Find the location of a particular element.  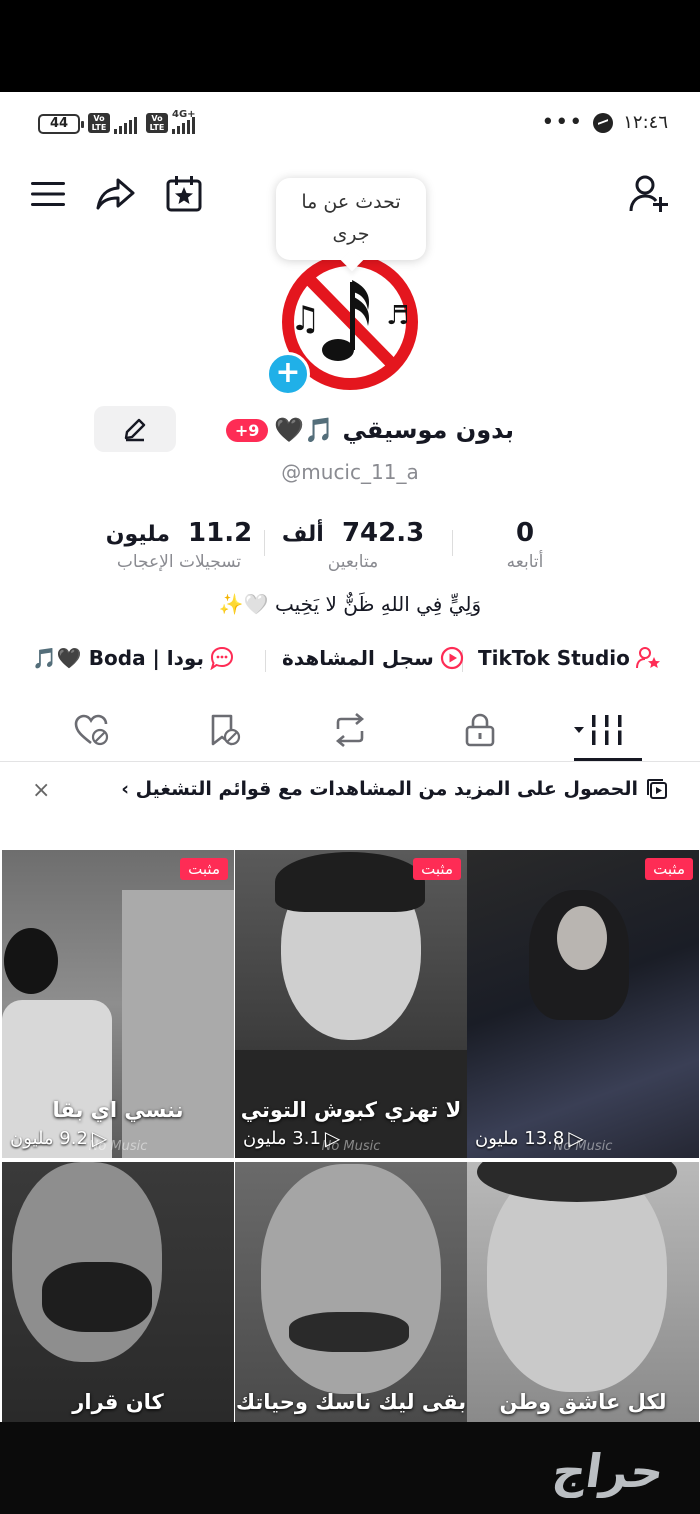

edit-profile-button is located at coordinates (135, 429).